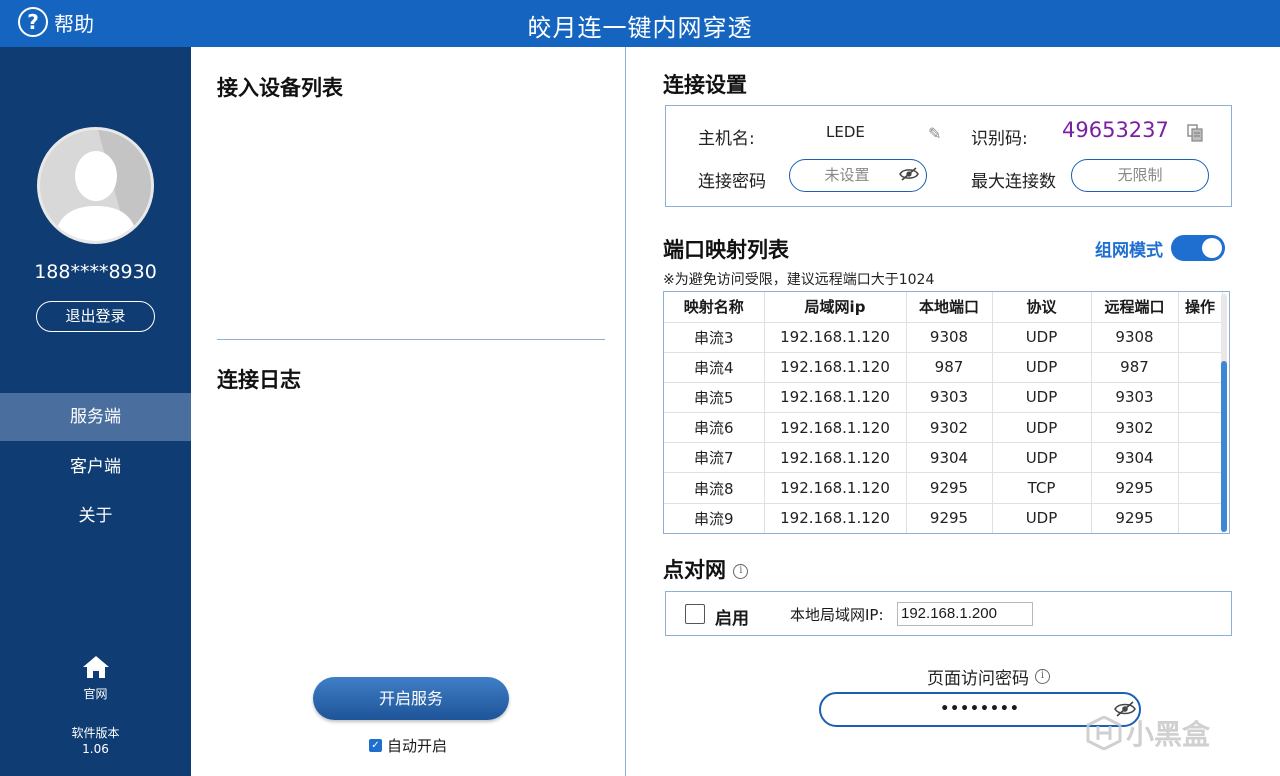 The width and height of the screenshot is (1280, 776). Describe the element at coordinates (965, 614) in the screenshot. I see `lan-ip-input: 192.168.1.200` at that location.